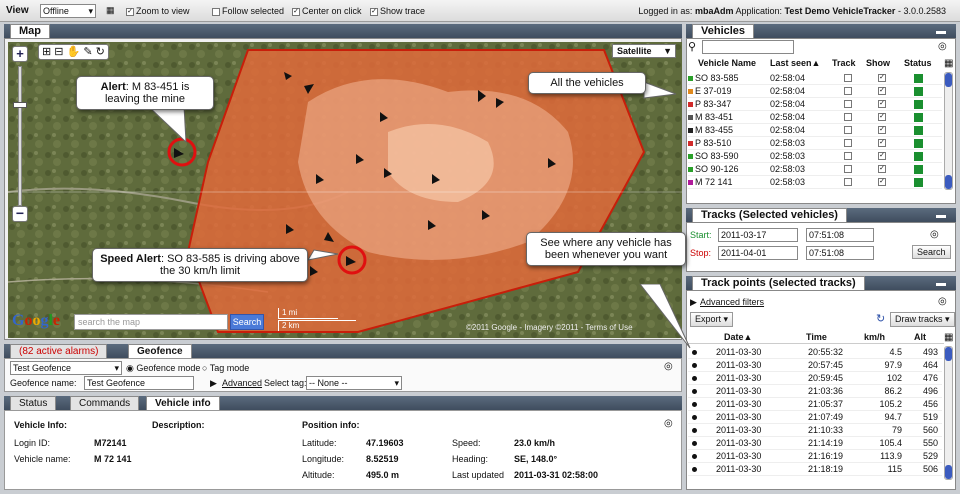 This screenshot has height=494, width=960. I want to click on geofence-mode-radio: ◉ Geofence mode, so click(163, 368).